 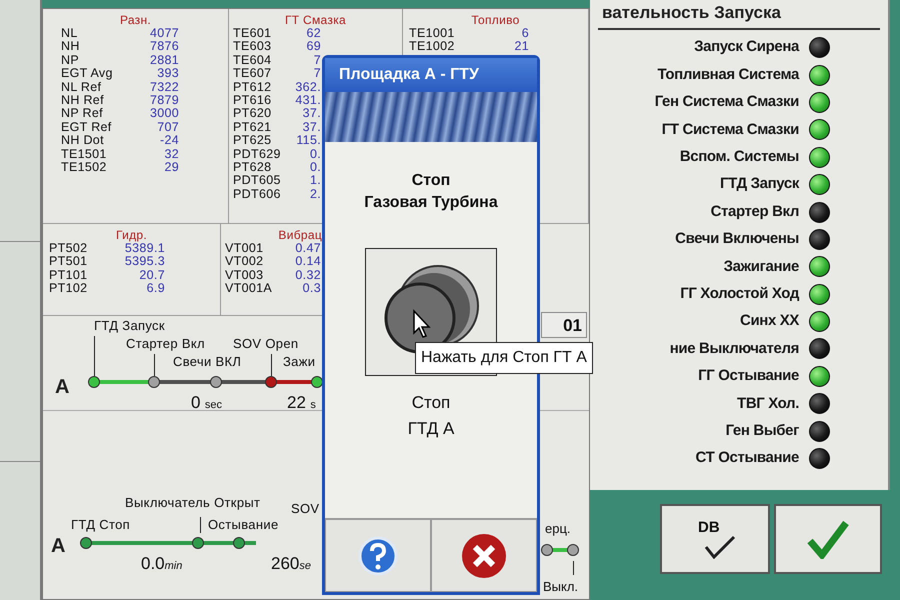 I want to click on parameter-value: 1., so click(x=314, y=181).